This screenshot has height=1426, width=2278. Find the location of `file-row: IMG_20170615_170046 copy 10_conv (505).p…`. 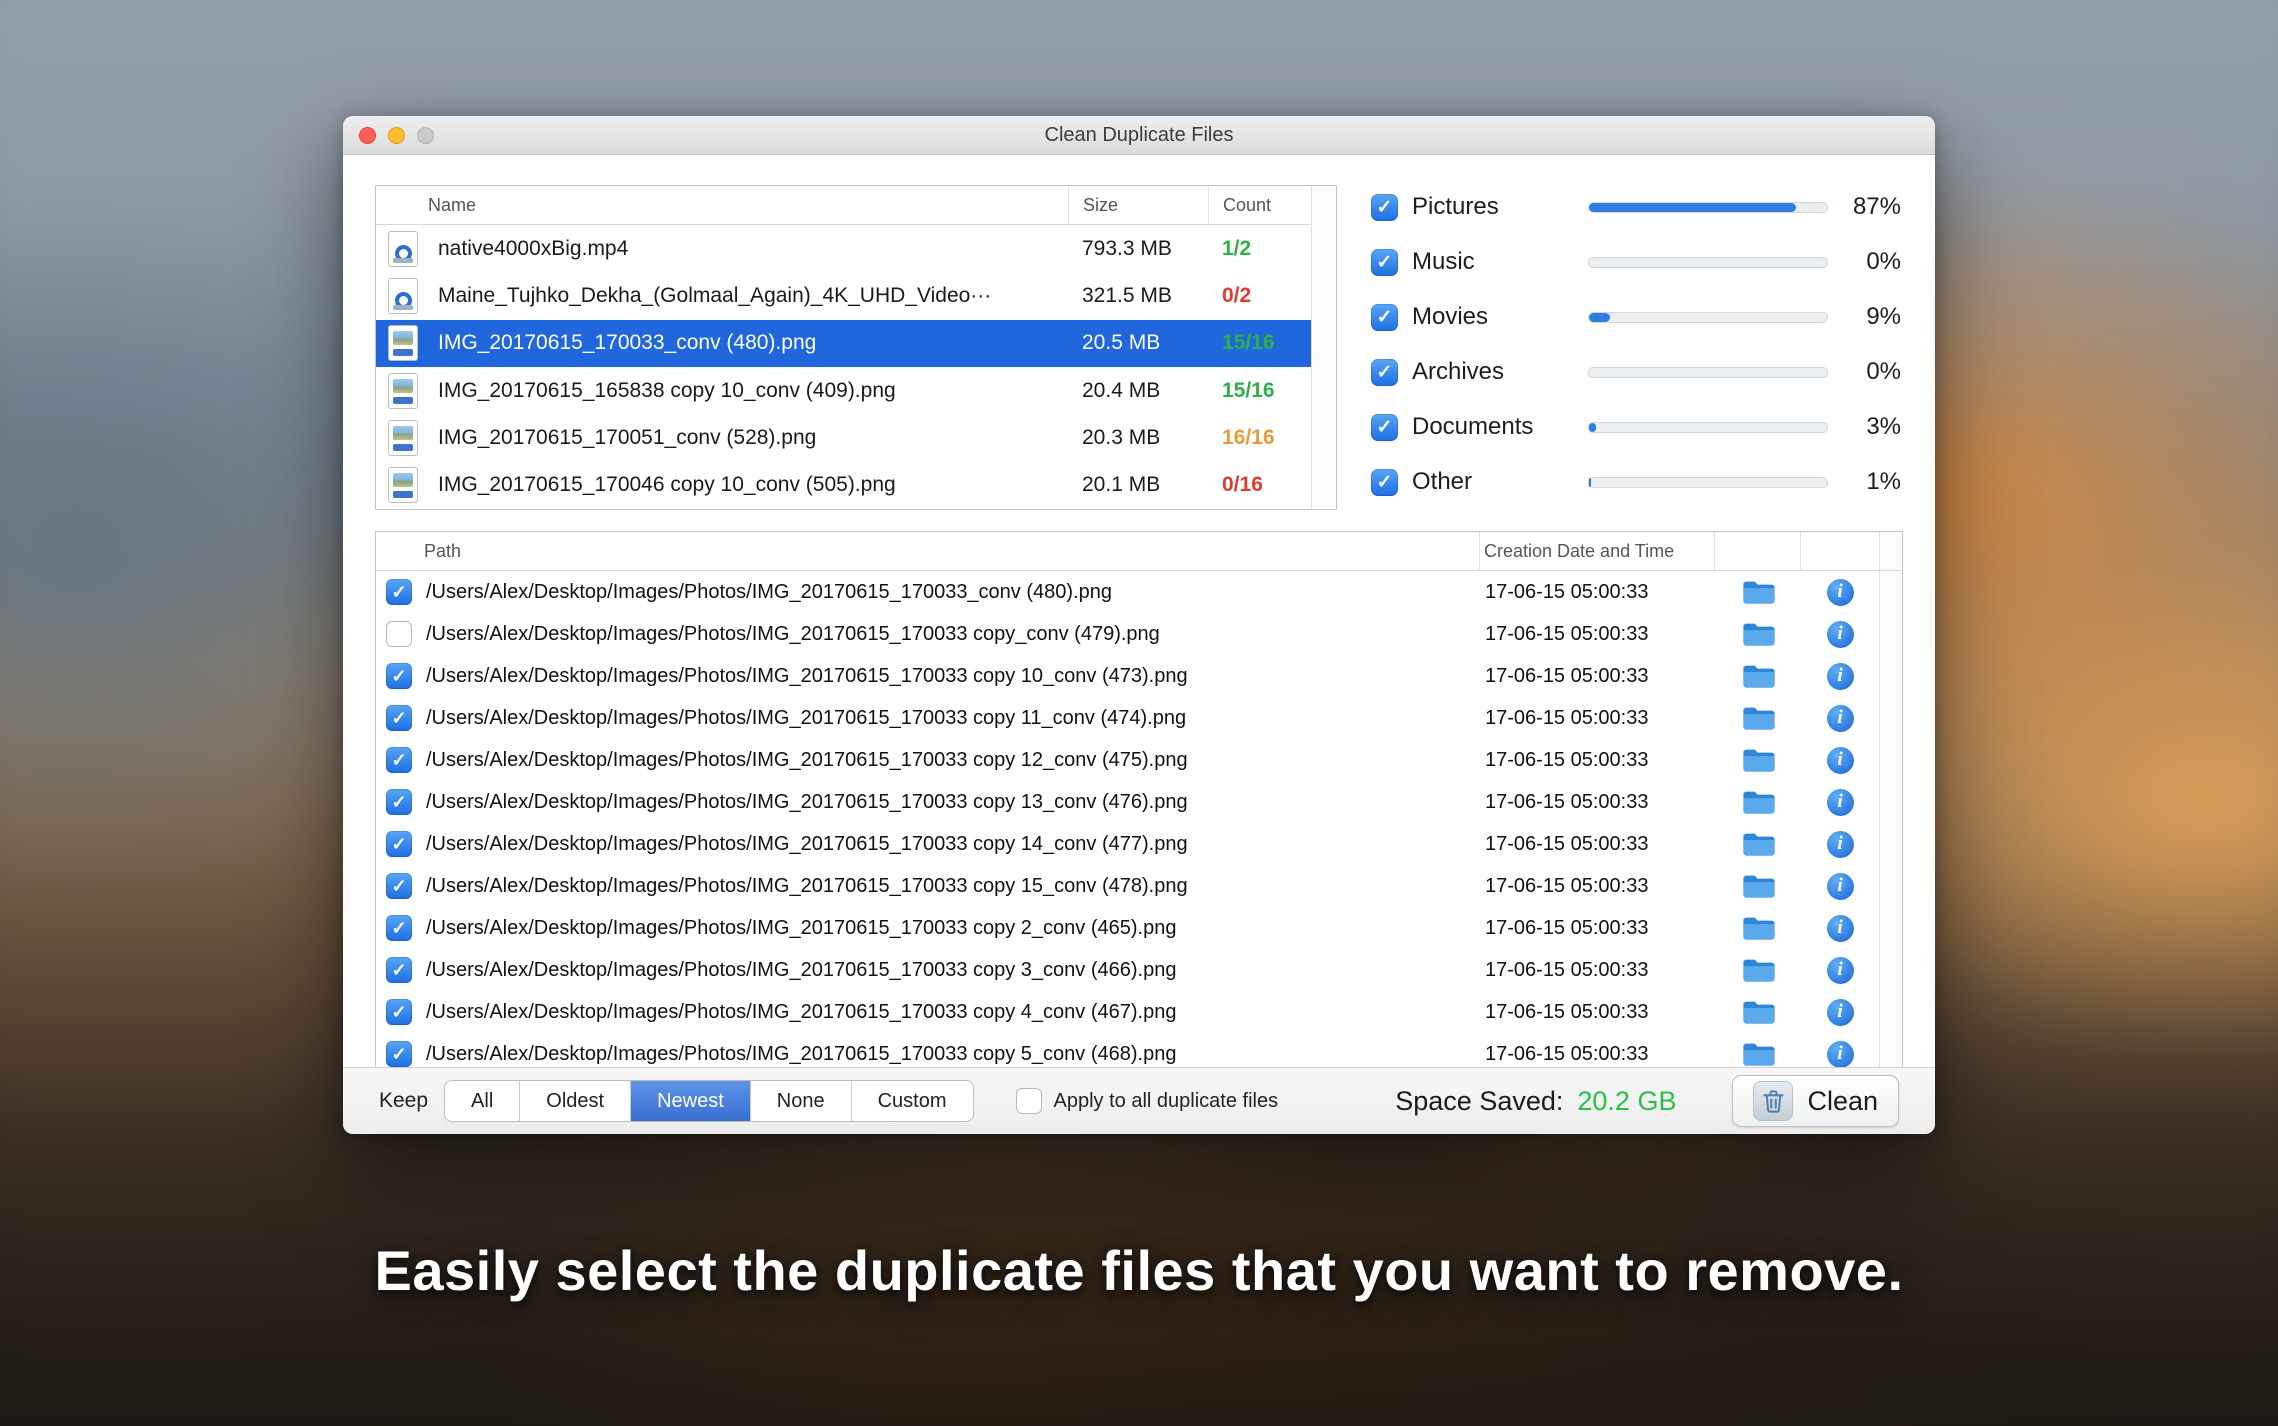

file-row: IMG_20170615_170046 copy 10_conv (505).p… is located at coordinates (844, 485).